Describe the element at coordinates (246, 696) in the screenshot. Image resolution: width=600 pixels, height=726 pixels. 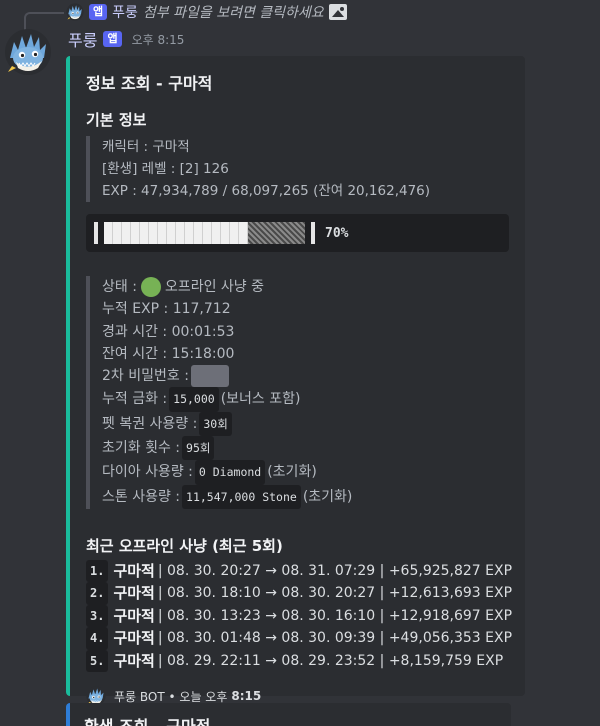
I see `footer-time: 8:15` at that location.